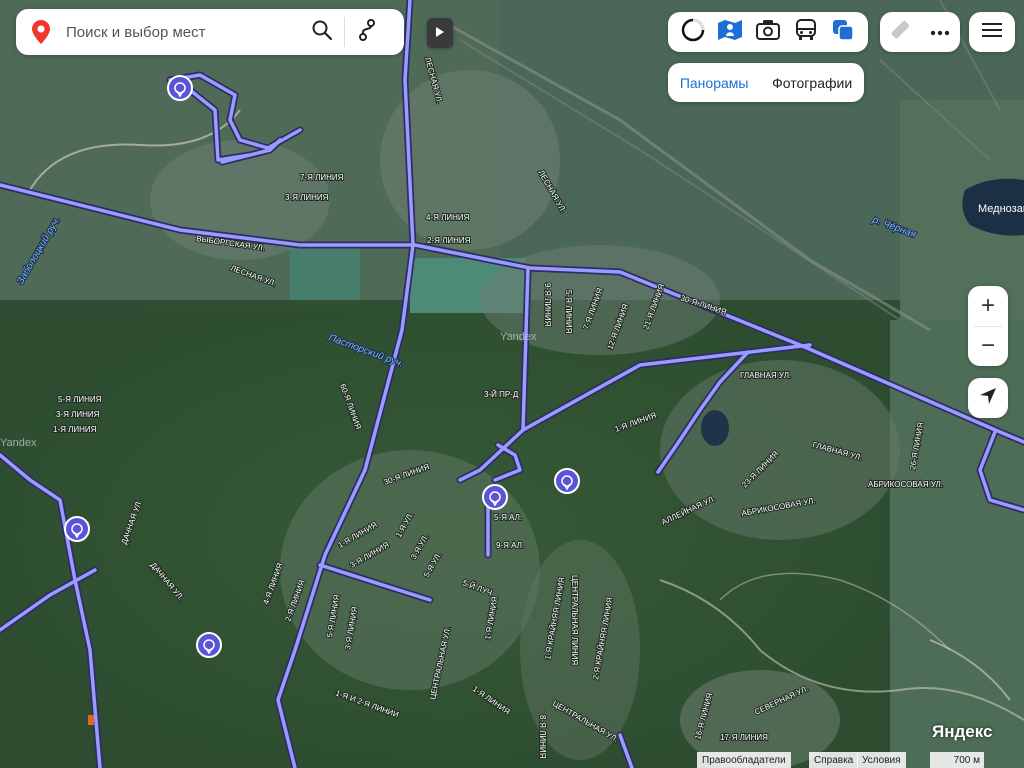 This screenshot has width=1024, height=768. I want to click on label-line-3a: 3-Я ЛИНИЯ, so click(307, 197).